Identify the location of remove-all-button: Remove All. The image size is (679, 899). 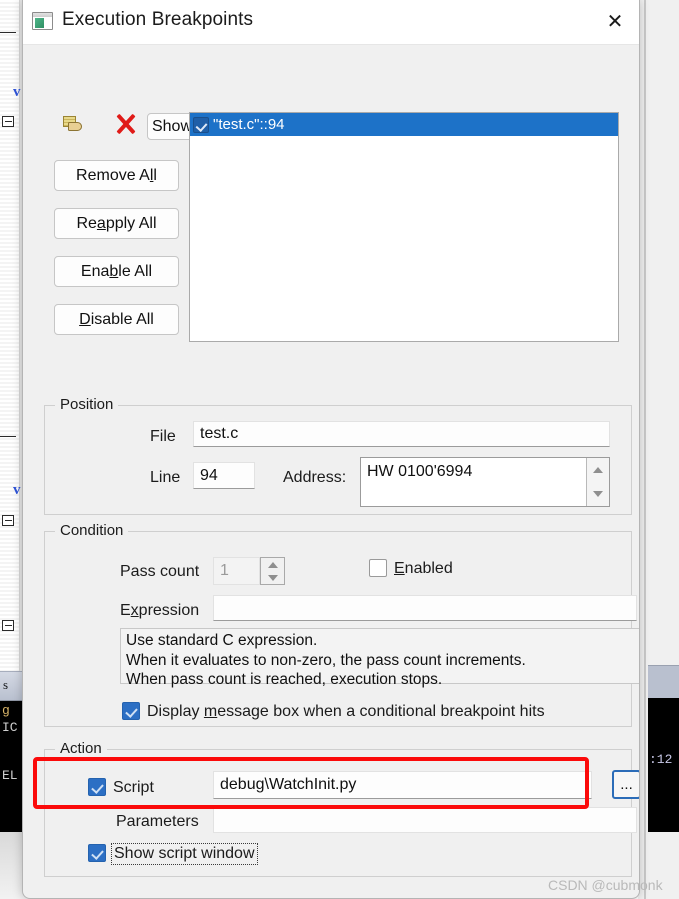
(116, 175).